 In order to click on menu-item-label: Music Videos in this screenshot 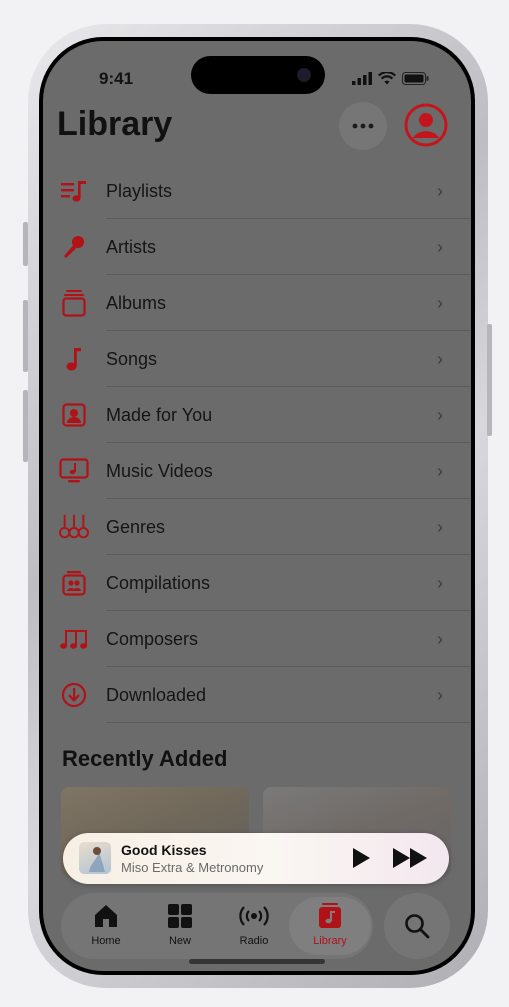, I will do `click(159, 471)`.